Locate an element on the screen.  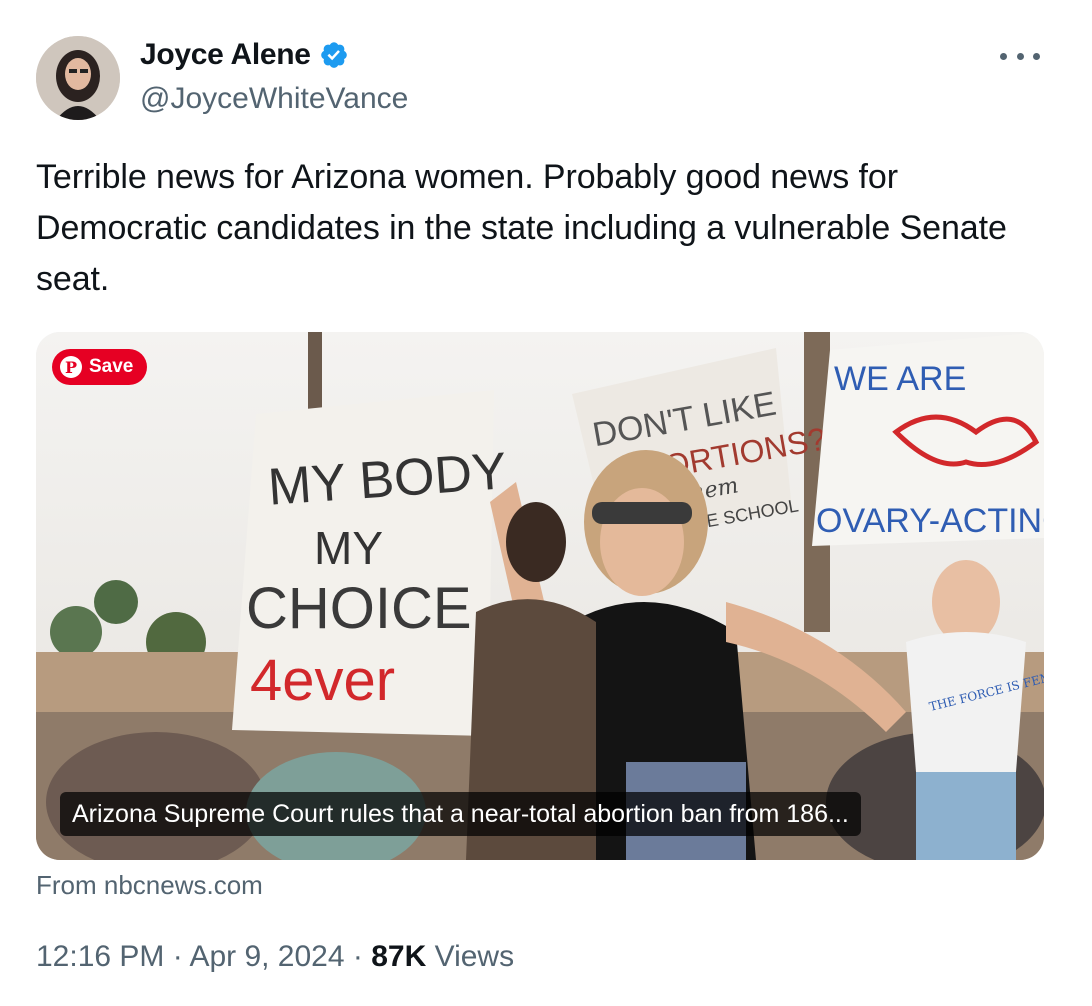
views-count: 87K is located at coordinates (398, 956).